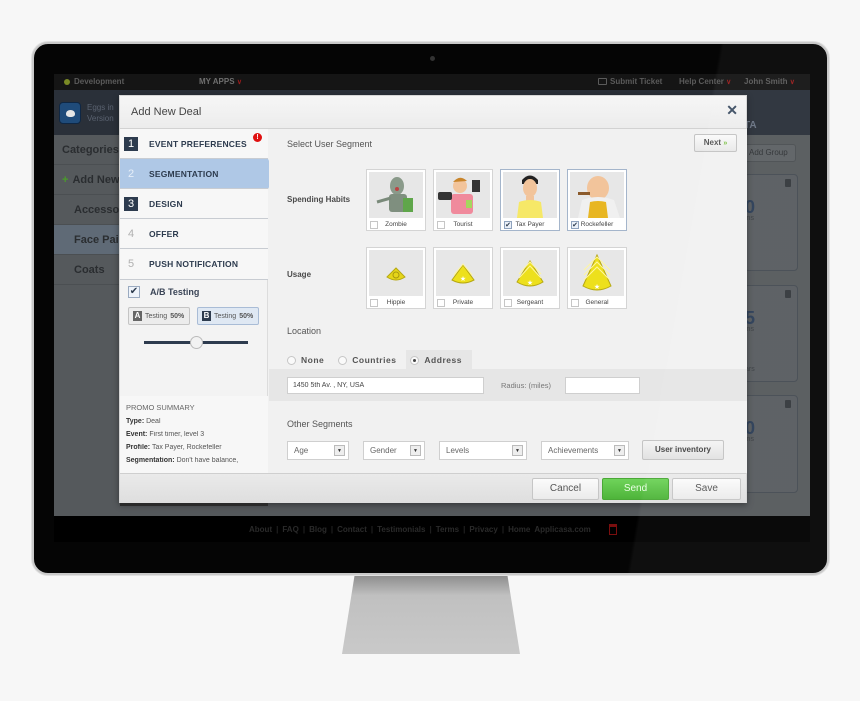 The width and height of the screenshot is (860, 701). What do you see at coordinates (194, 204) in the screenshot?
I see `step-design: 3 DESIGN` at bounding box center [194, 204].